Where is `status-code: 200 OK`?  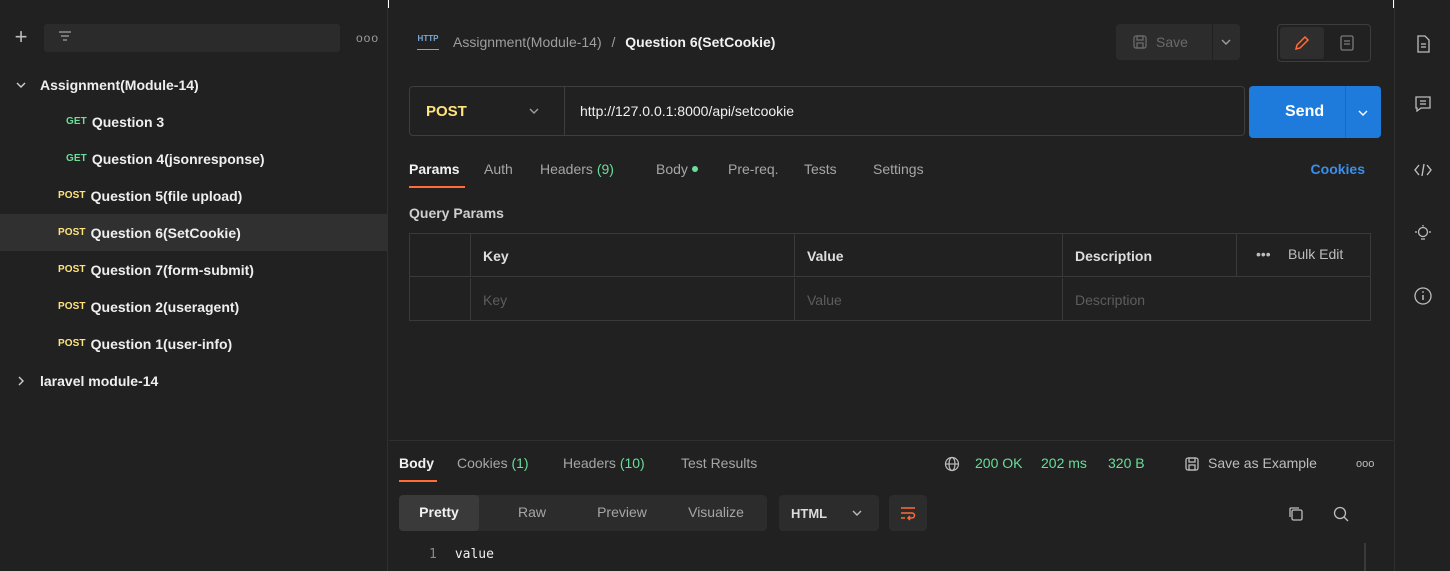 status-code: 200 OK is located at coordinates (998, 463).